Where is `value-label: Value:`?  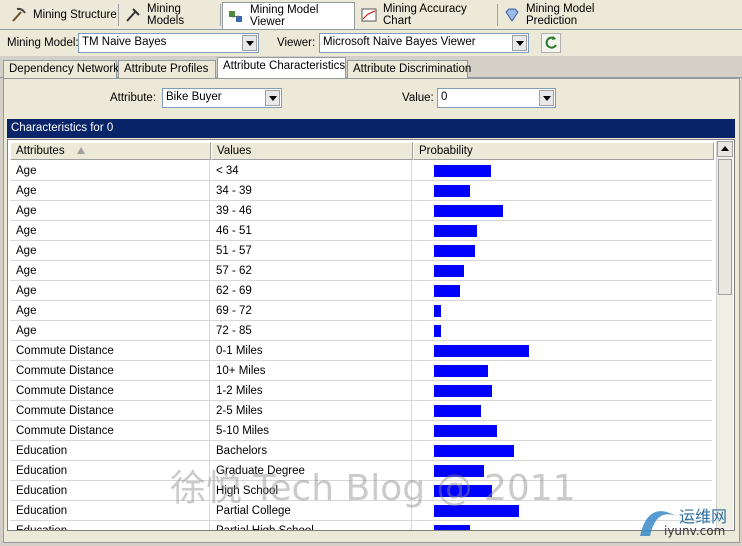 value-label: Value: is located at coordinates (418, 98).